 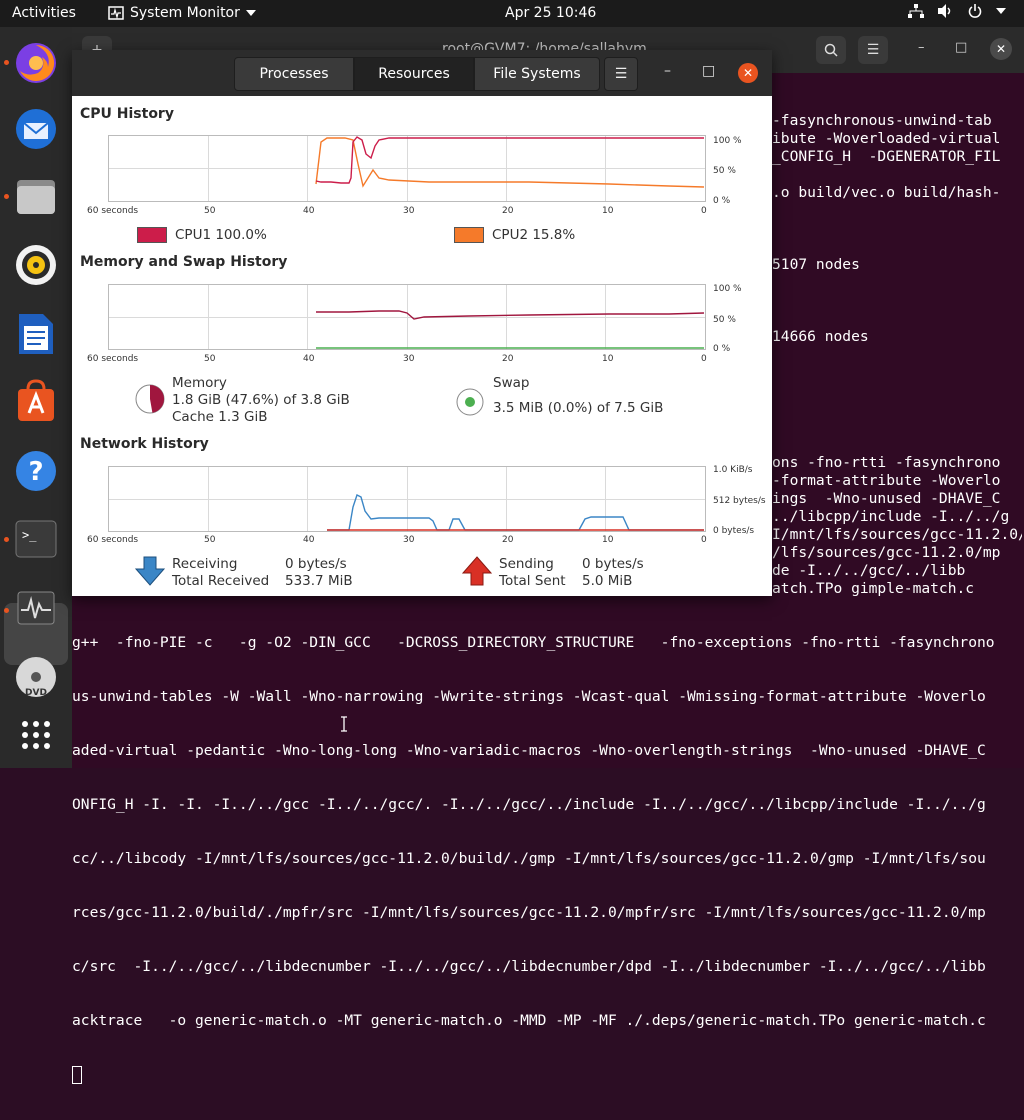 What do you see at coordinates (409, 211) in the screenshot?
I see `cpu-xtick: 30` at bounding box center [409, 211].